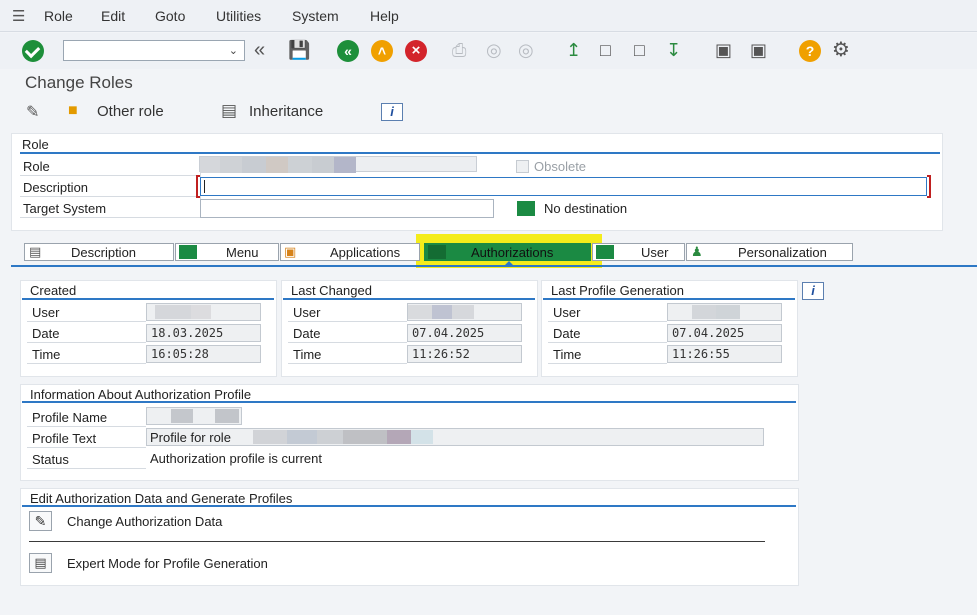 Image resolution: width=977 pixels, height=615 pixels. I want to click on last-page-icon: ↧, so click(673, 50).